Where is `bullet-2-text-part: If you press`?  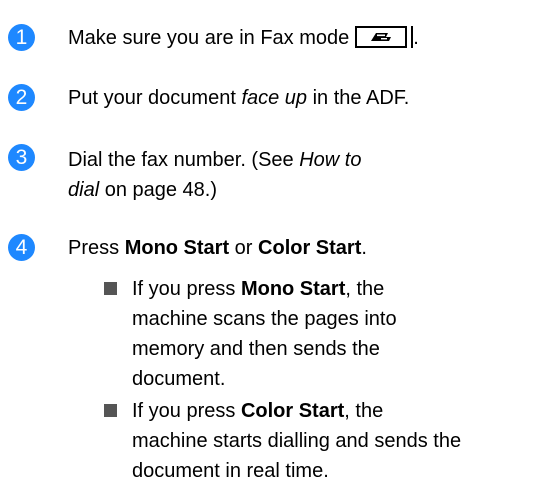
bullet-2-text-part: If you press is located at coordinates (186, 411).